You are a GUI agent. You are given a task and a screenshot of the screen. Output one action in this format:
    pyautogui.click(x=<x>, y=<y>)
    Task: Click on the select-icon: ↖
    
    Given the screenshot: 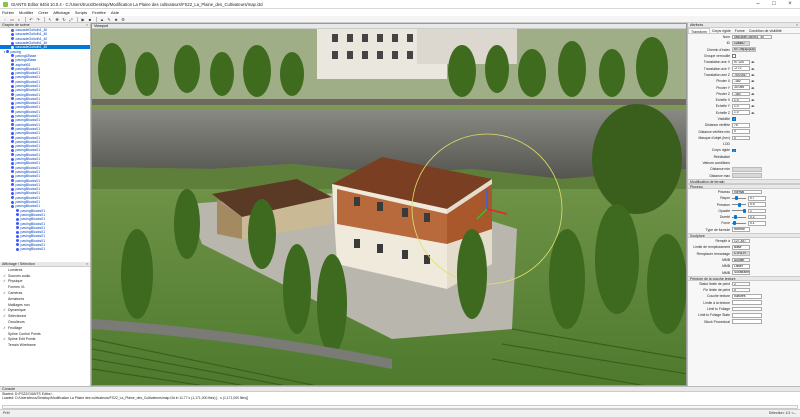 What is the action you would take?
    pyautogui.click(x=50, y=19)
    